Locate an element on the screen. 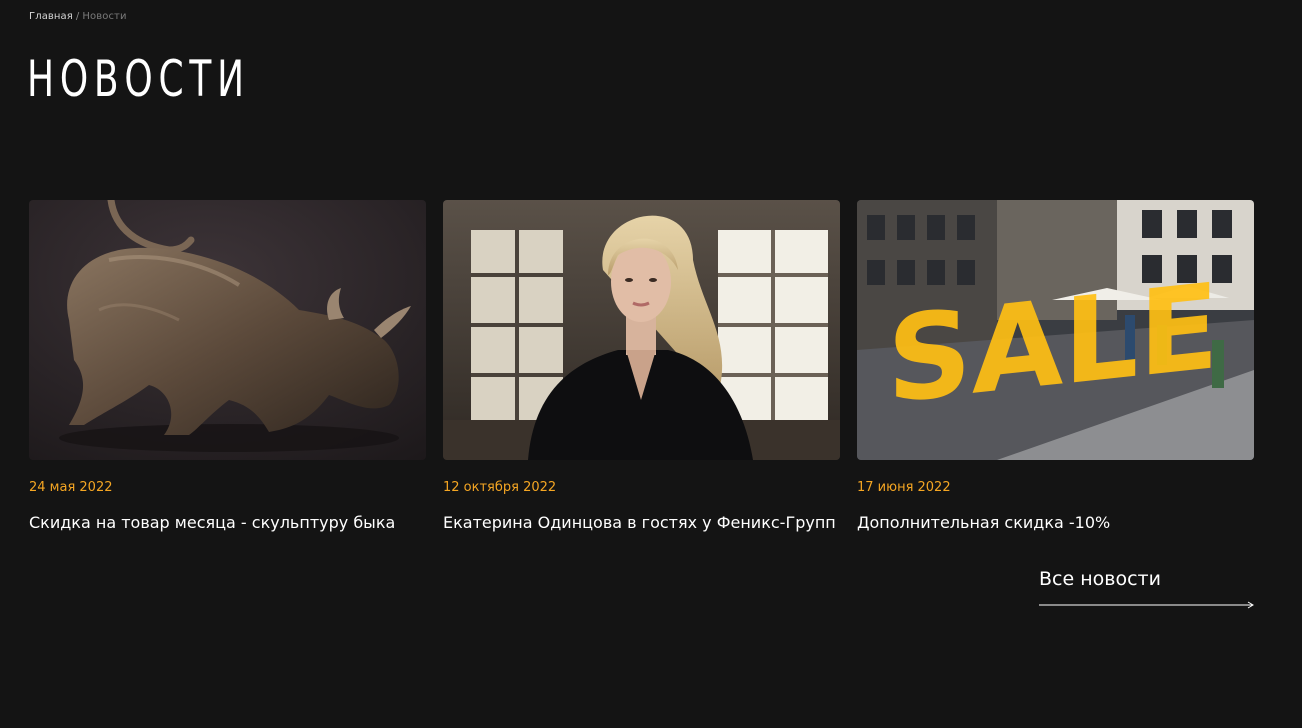  sale-street-image: SALE is located at coordinates (1055, 330).